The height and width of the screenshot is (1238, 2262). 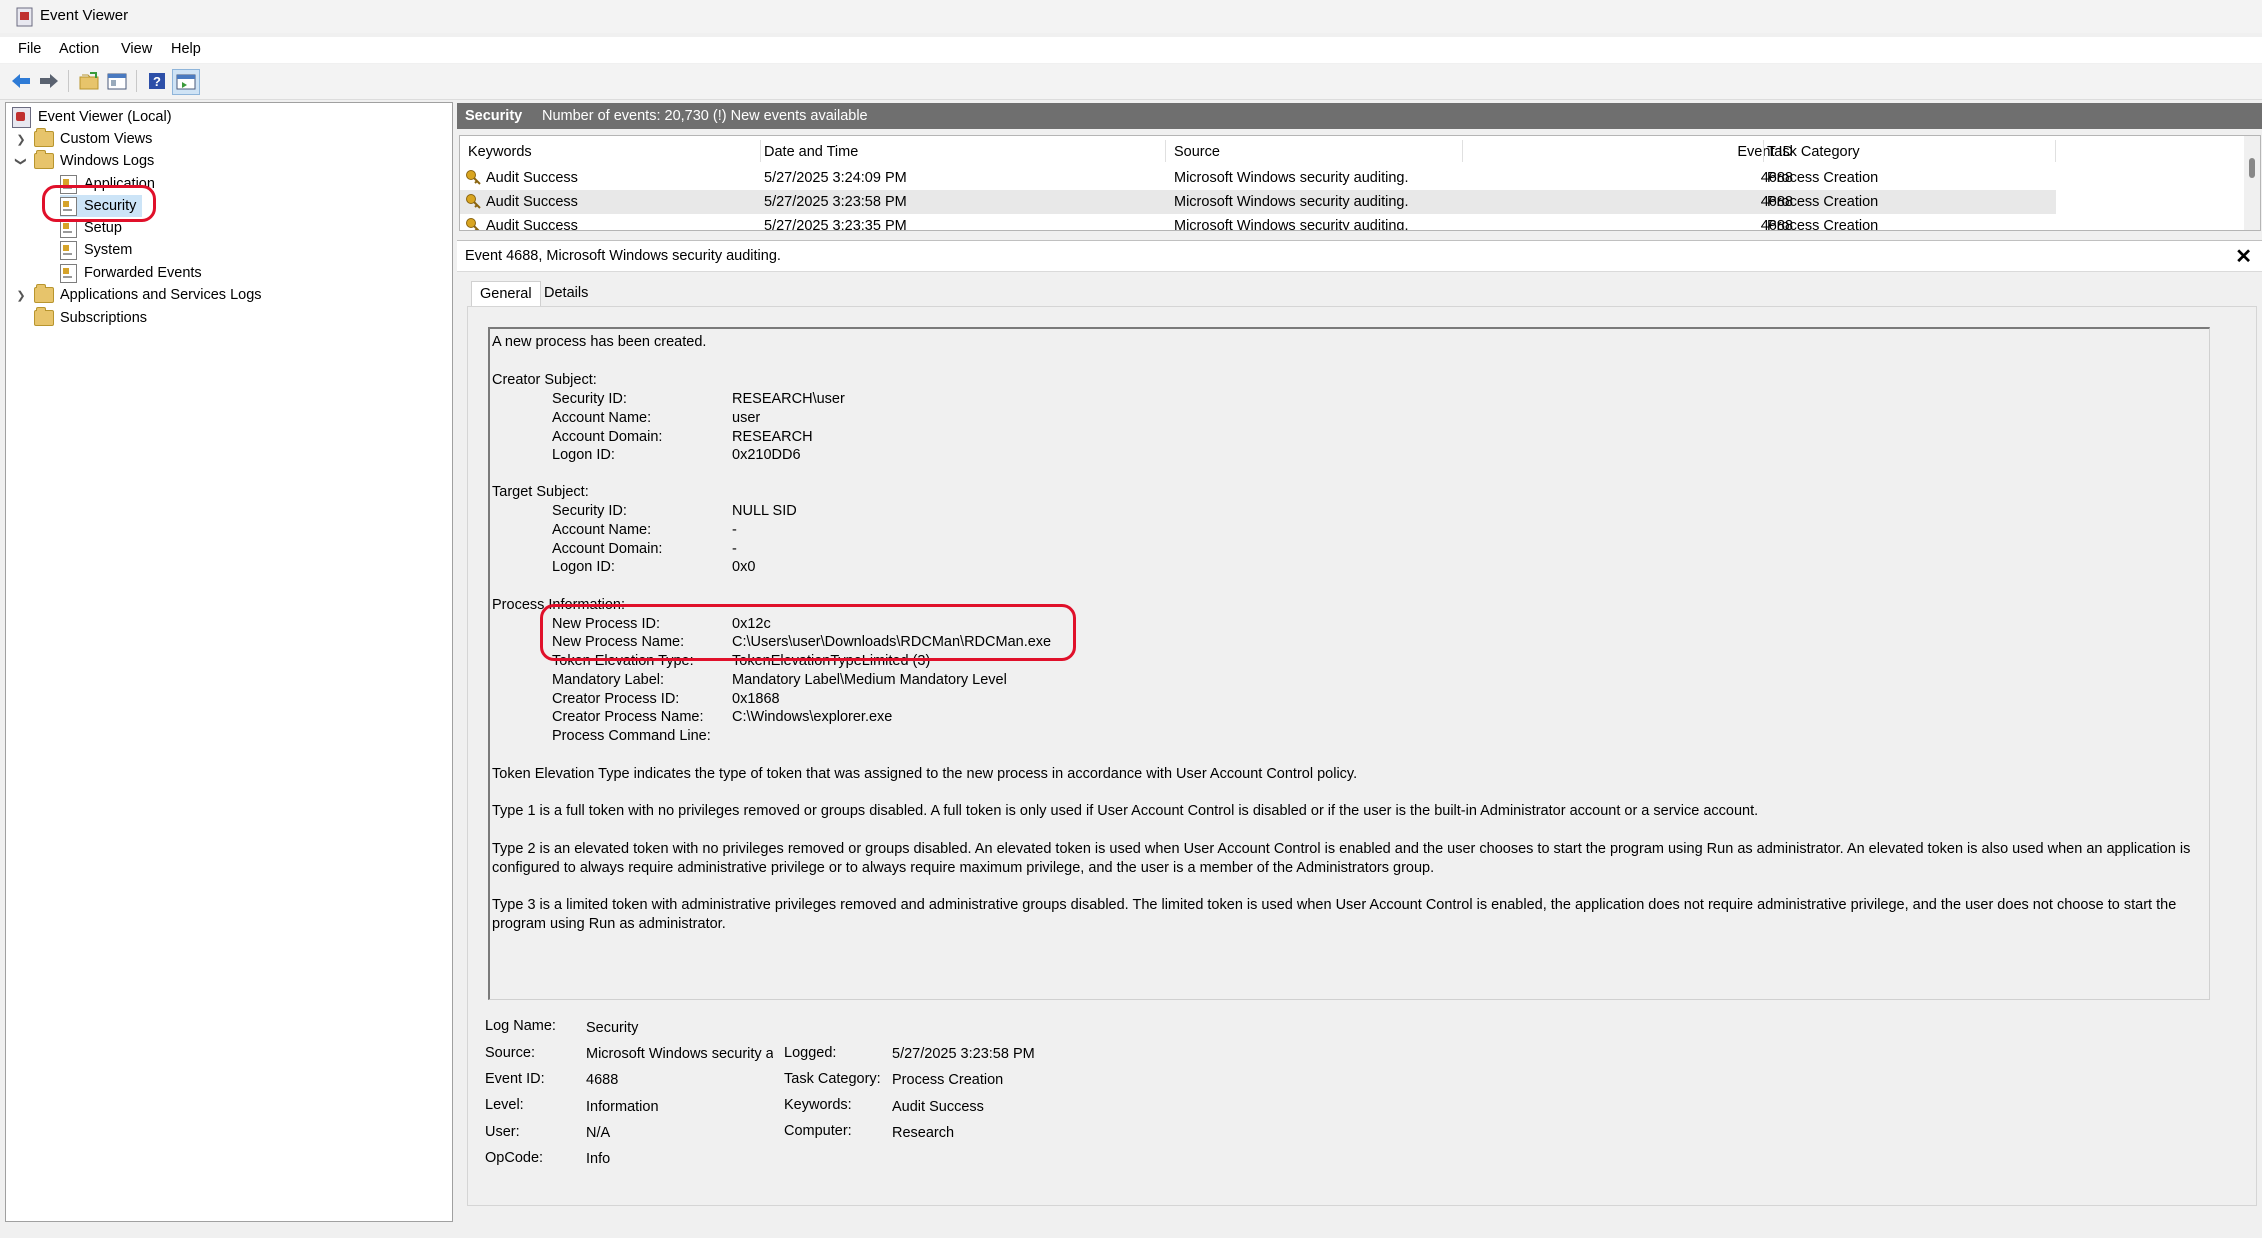 What do you see at coordinates (835, 224) in the screenshot?
I see `cell-date: 5/27/2025 3:23:35 PM` at bounding box center [835, 224].